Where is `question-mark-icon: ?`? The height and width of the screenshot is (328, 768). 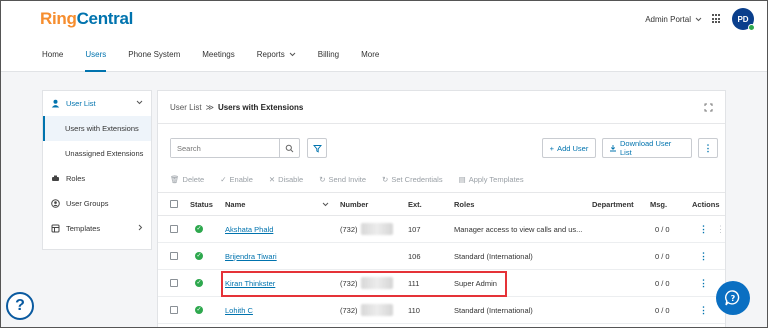
question-mark-icon: ? is located at coordinates (20, 305).